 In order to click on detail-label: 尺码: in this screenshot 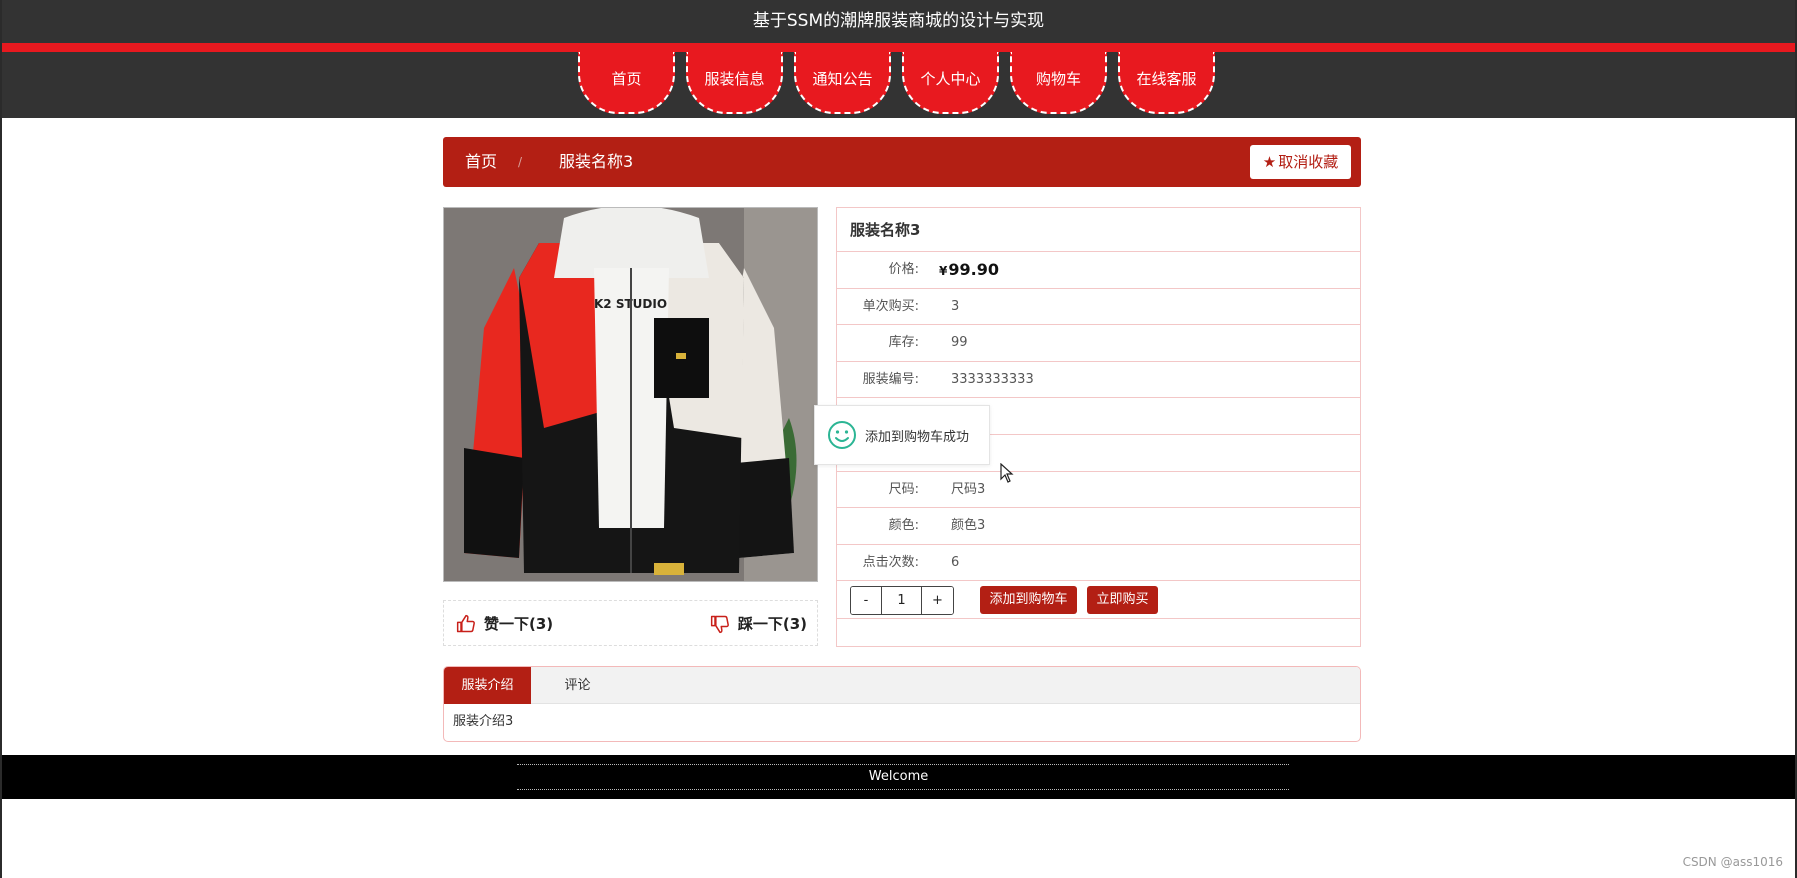, I will do `click(903, 489)`.